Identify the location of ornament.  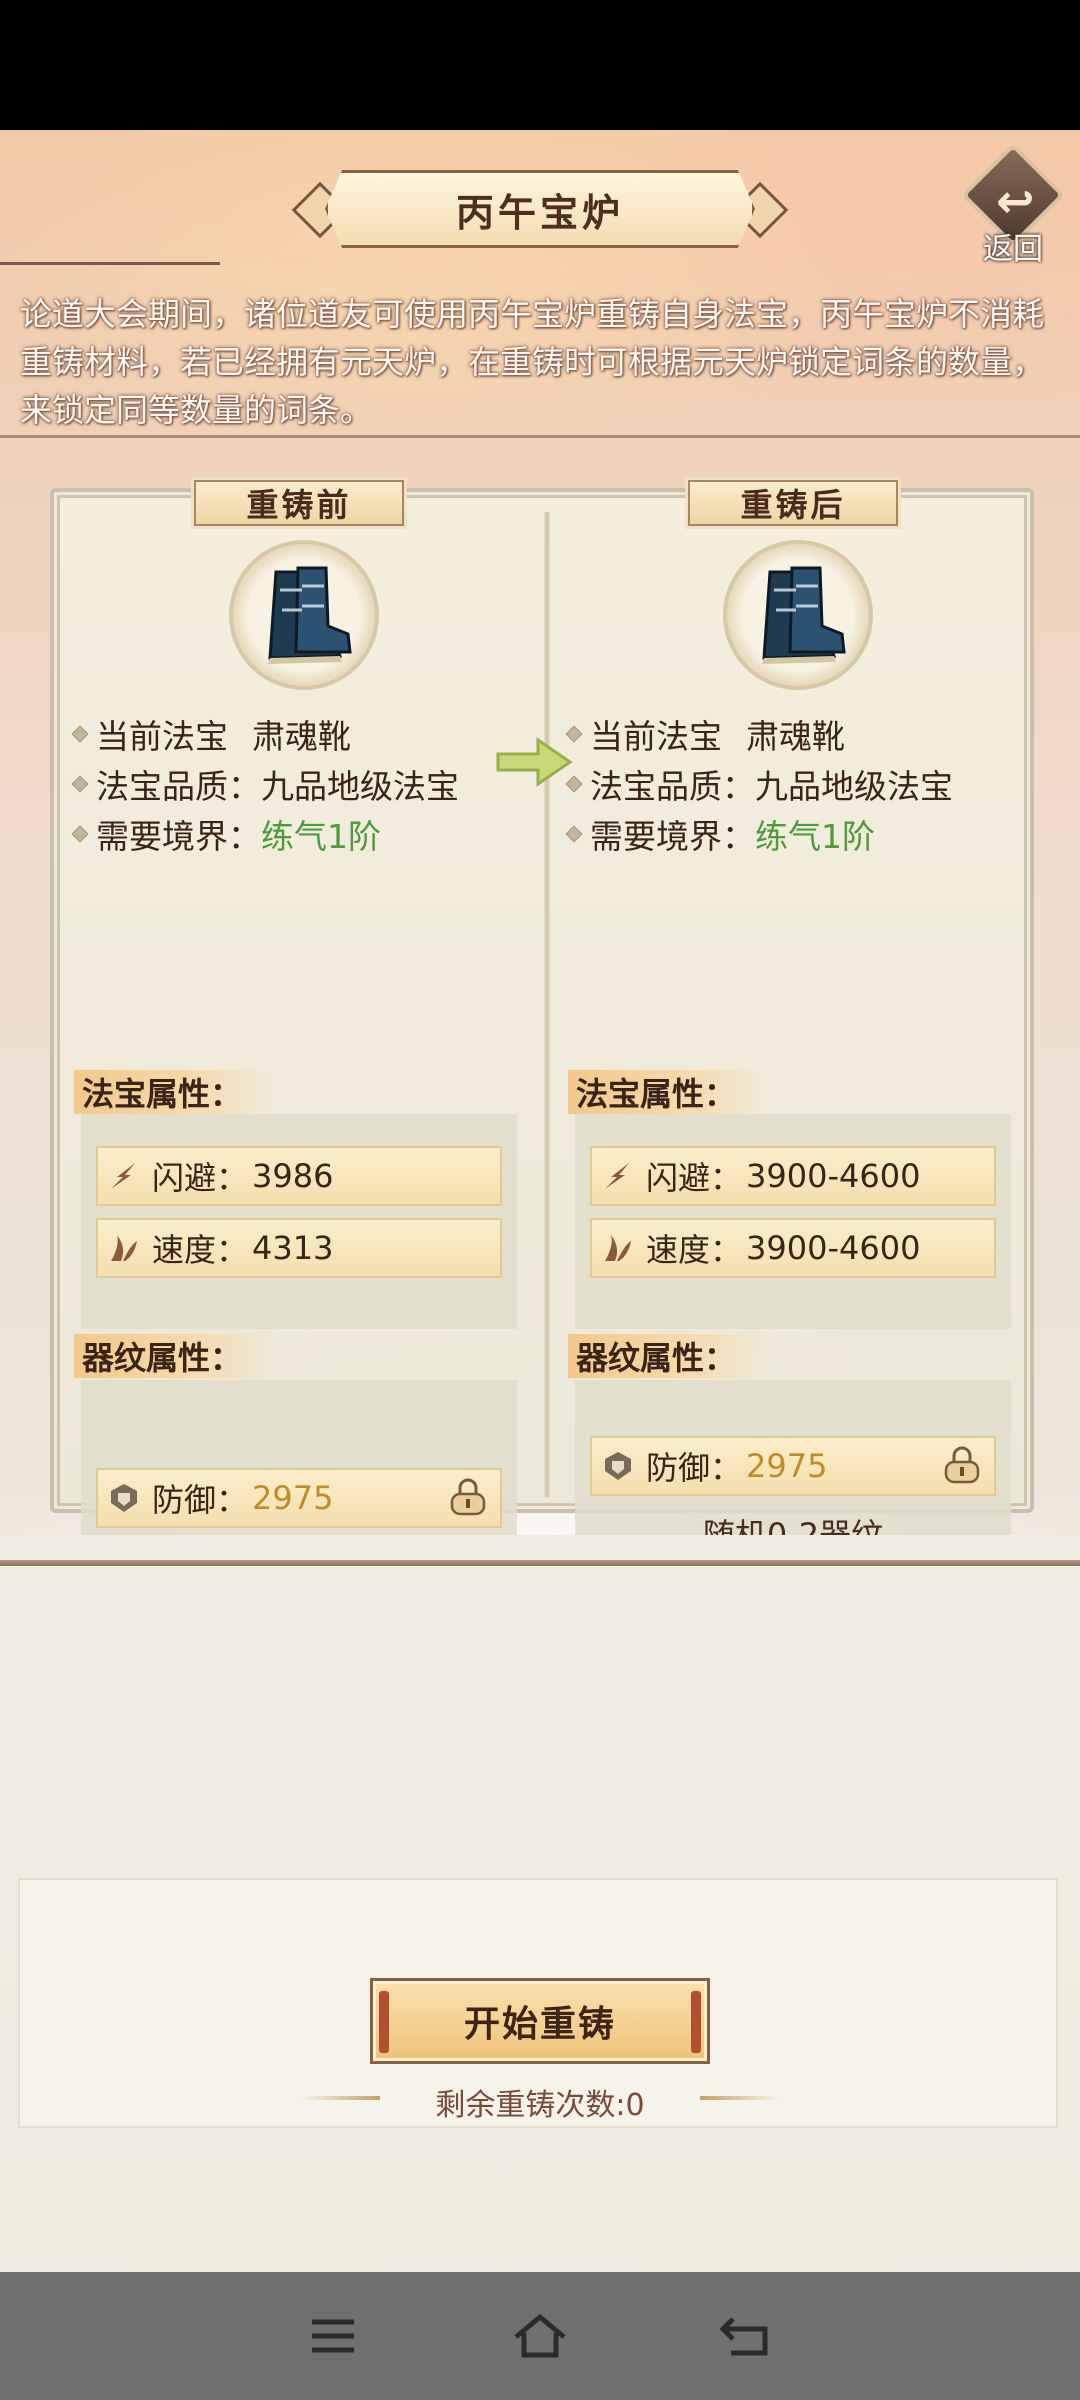
(740, 2098).